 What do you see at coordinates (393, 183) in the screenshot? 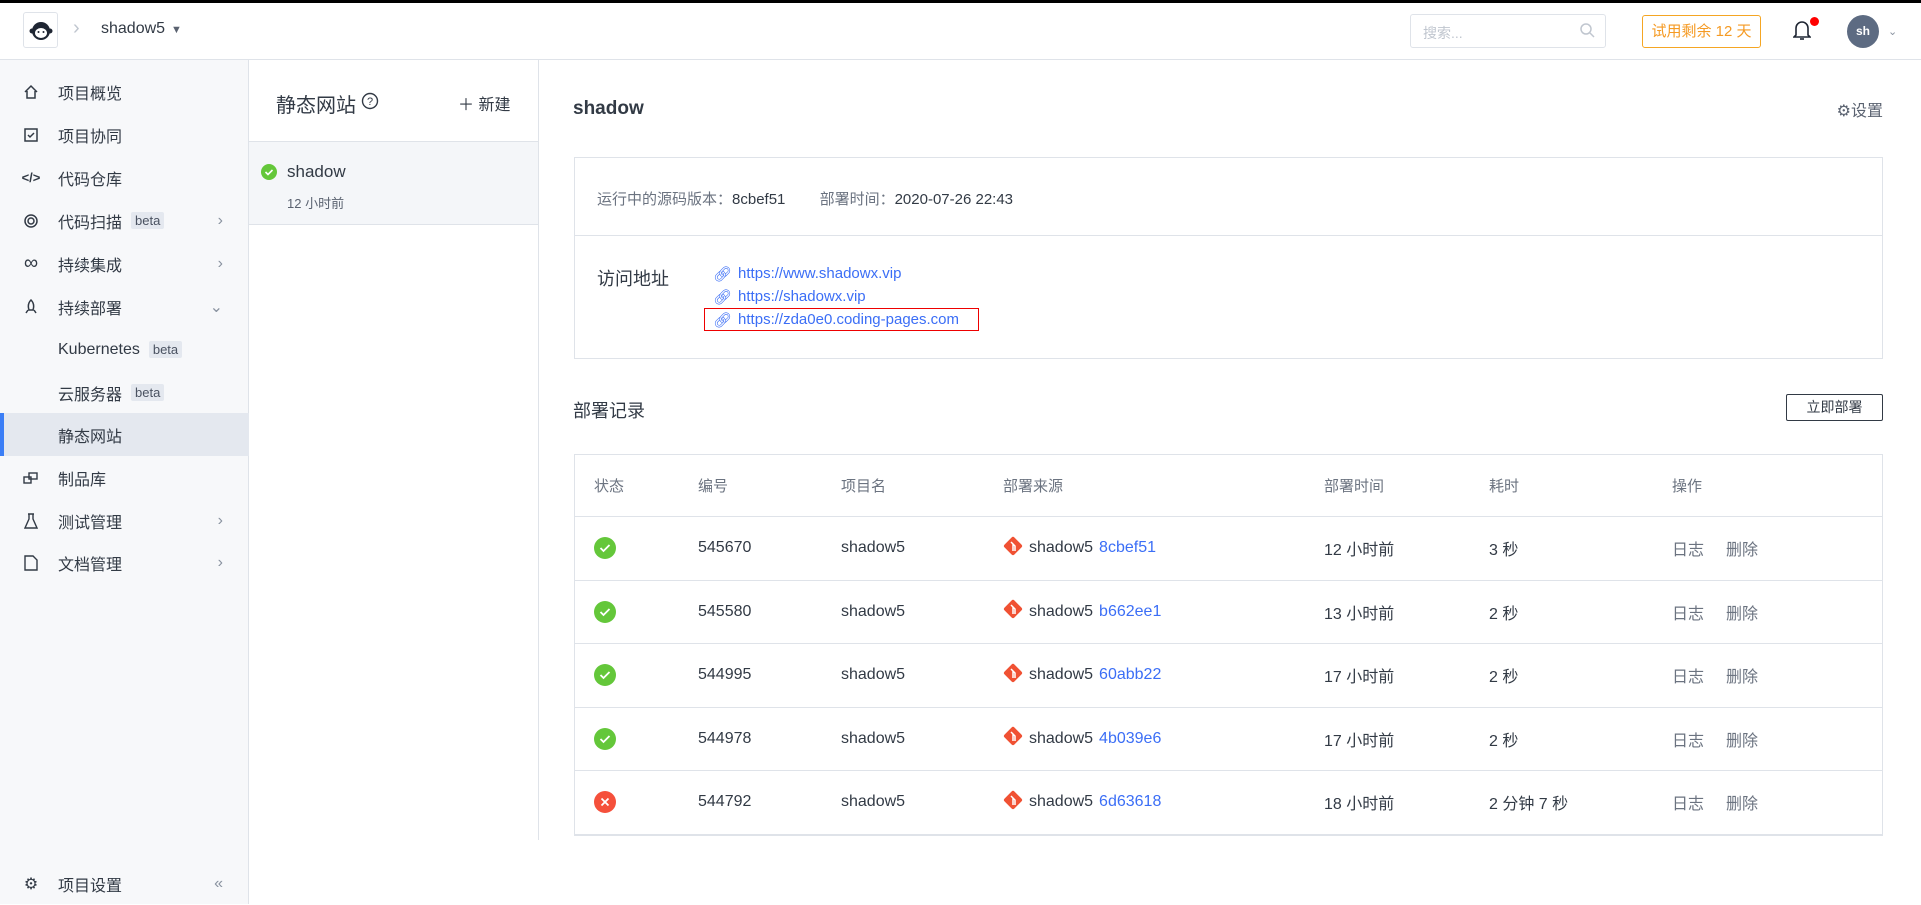
I see `site-list-item: shadow 12 小时前` at bounding box center [393, 183].